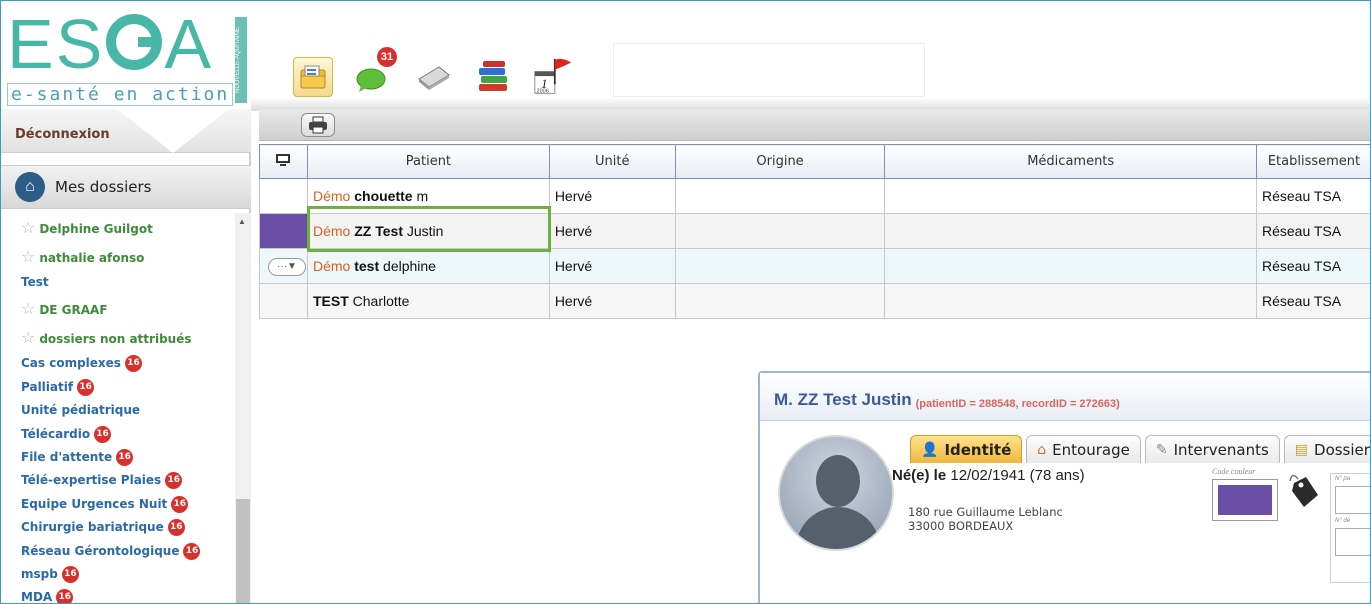  I want to click on folder-label: dossiers non attribués, so click(115, 339).